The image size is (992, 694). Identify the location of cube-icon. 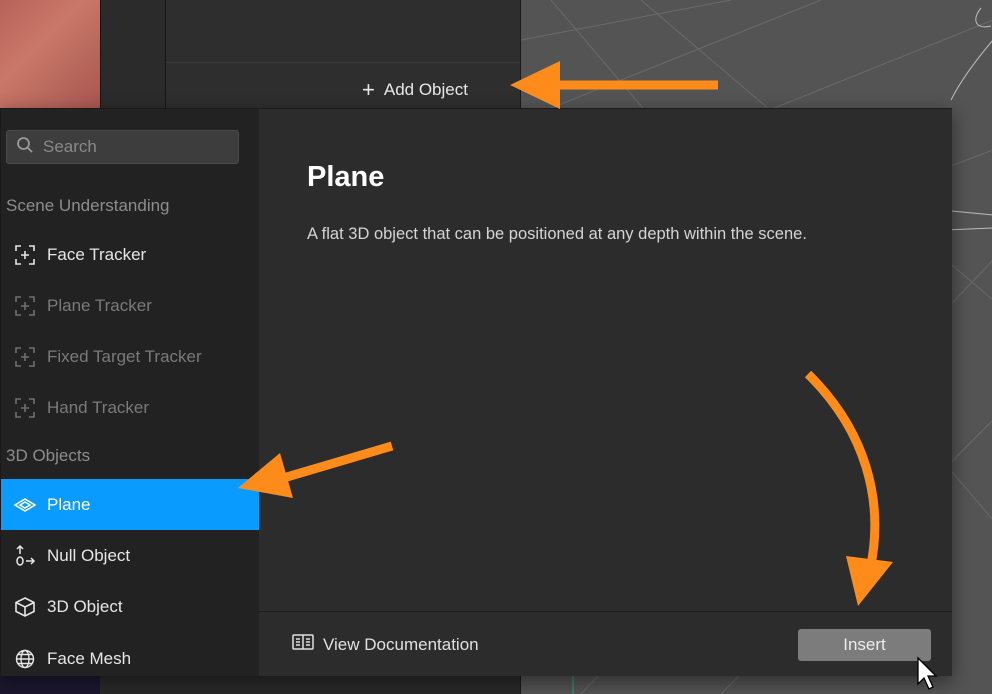
(25, 607).